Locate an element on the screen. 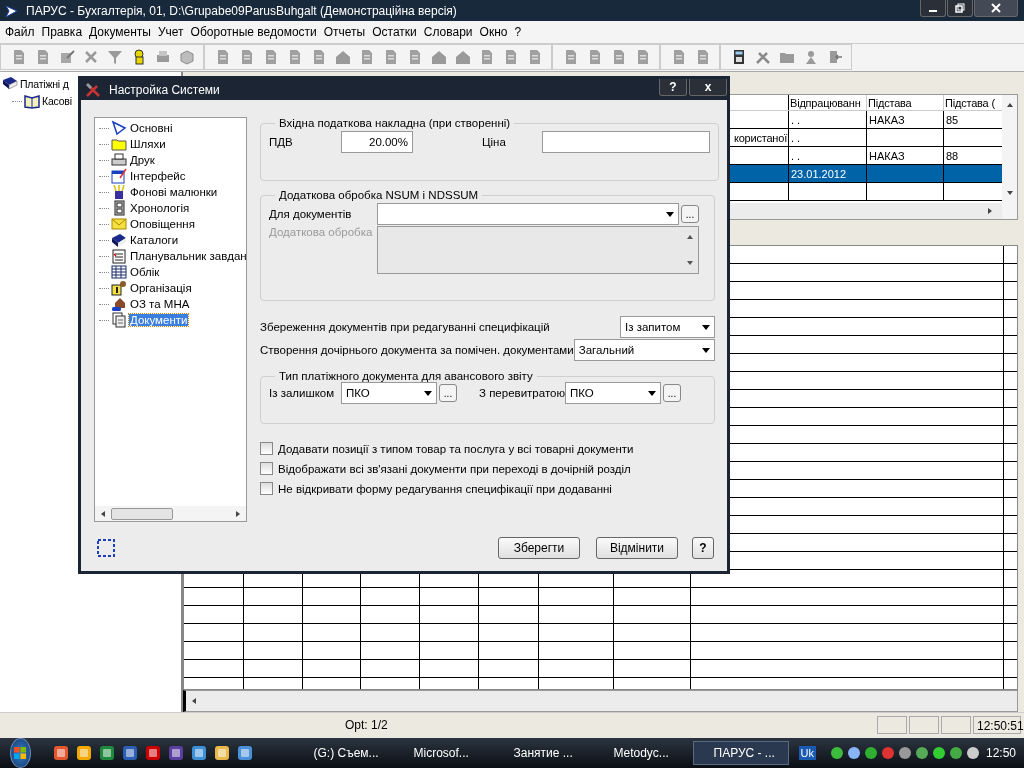 Image resolution: width=1024 pixels, height=768 pixels. category-item: Планувальник завдан is located at coordinates (188, 256).